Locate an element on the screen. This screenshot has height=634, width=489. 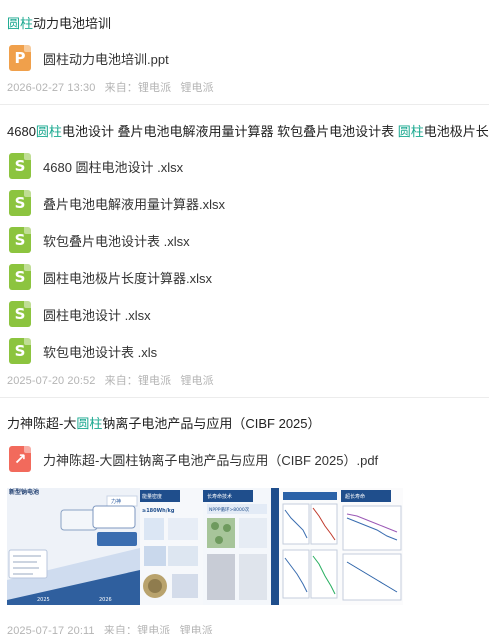
result-meta: 2025-07-20 20:52 来自：锂电派 锂电派 is located at coordinates (113, 380).